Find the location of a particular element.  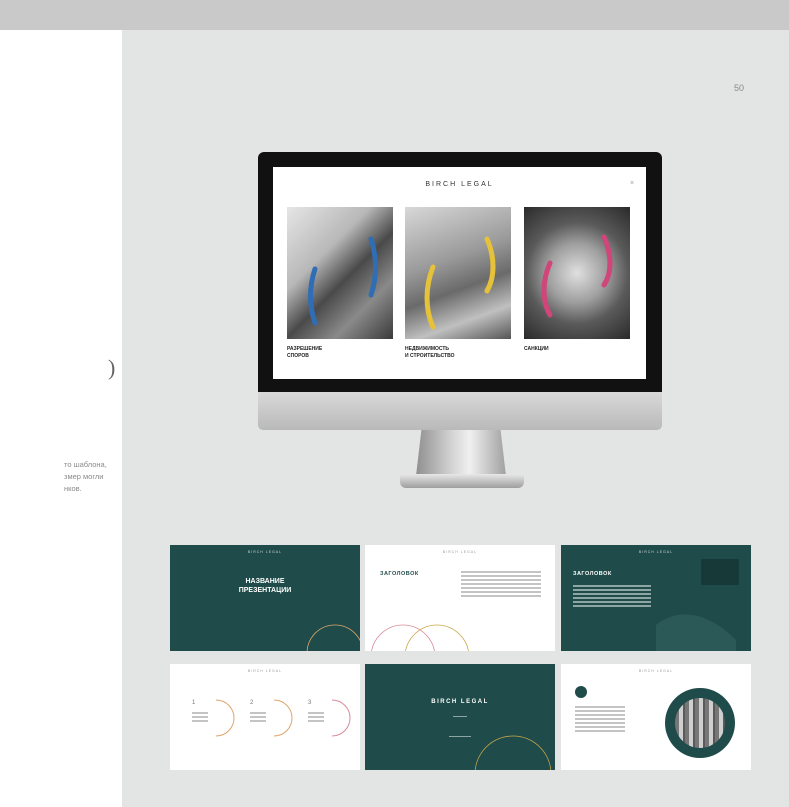

caption-sanctions: САНКЦИИ is located at coordinates (536, 349).